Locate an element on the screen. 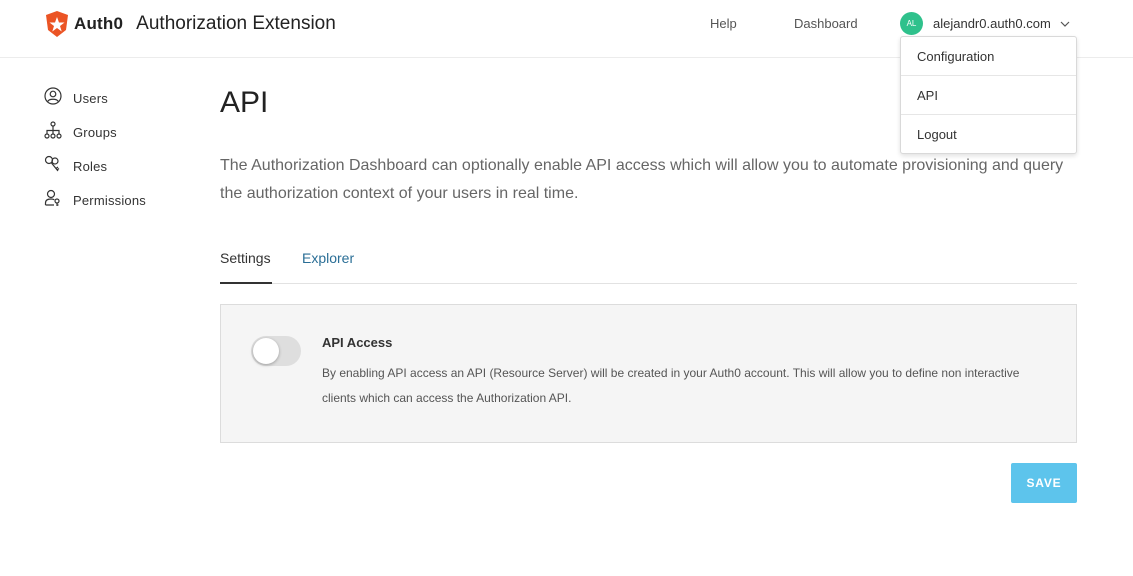 This screenshot has width=1133, height=576. sidebar-item-label: Permissions is located at coordinates (109, 200).